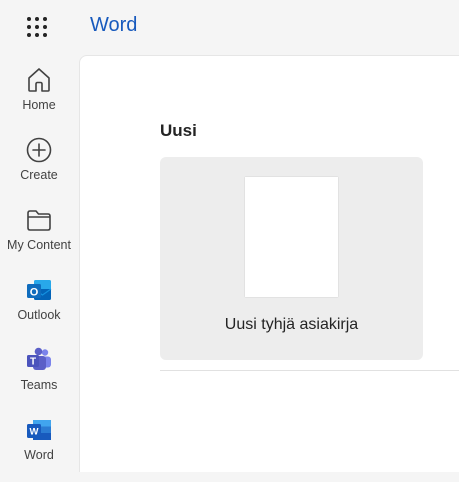 This screenshot has height=482, width=459. Describe the element at coordinates (178, 130) in the screenshot. I see `section-title-new: Uusi` at that location.